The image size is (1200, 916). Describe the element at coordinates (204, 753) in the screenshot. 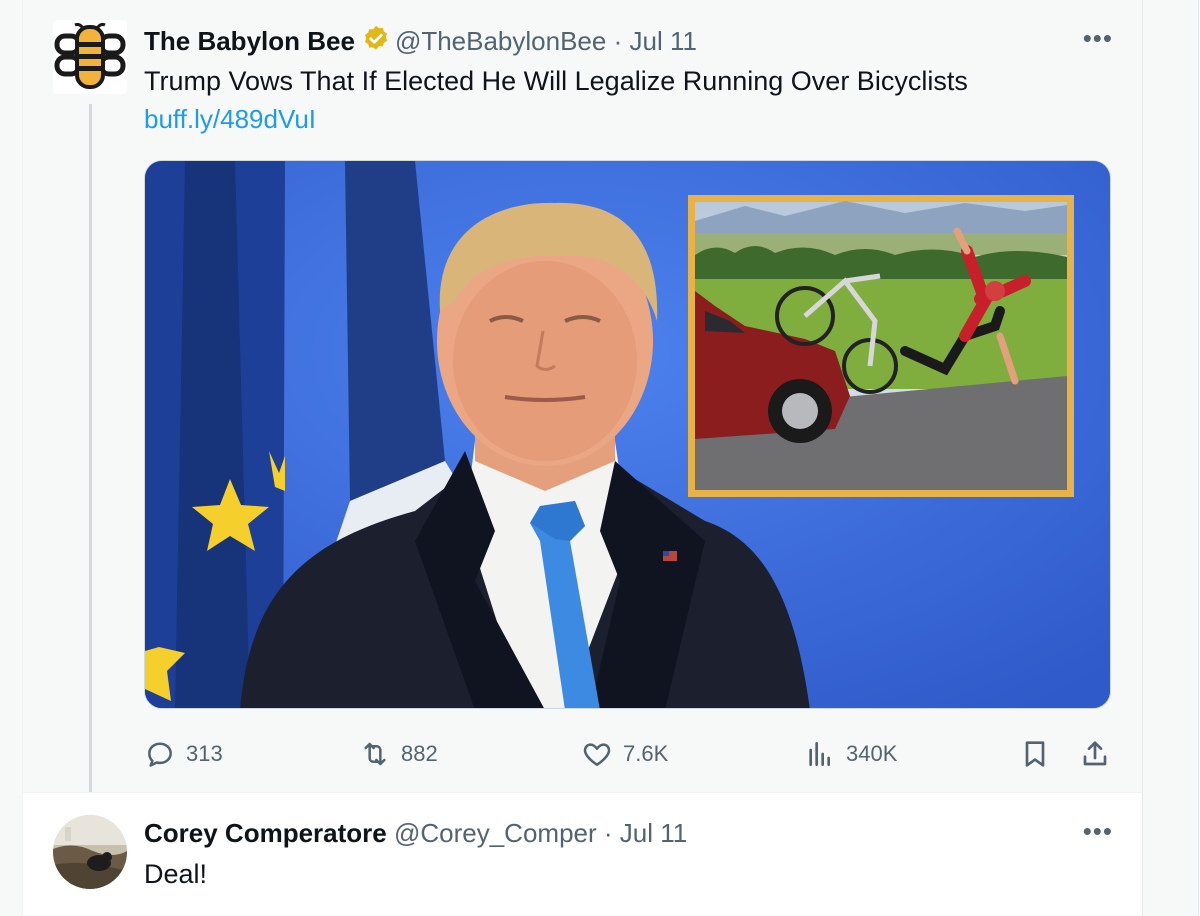

I see `reply-count: 313` at that location.